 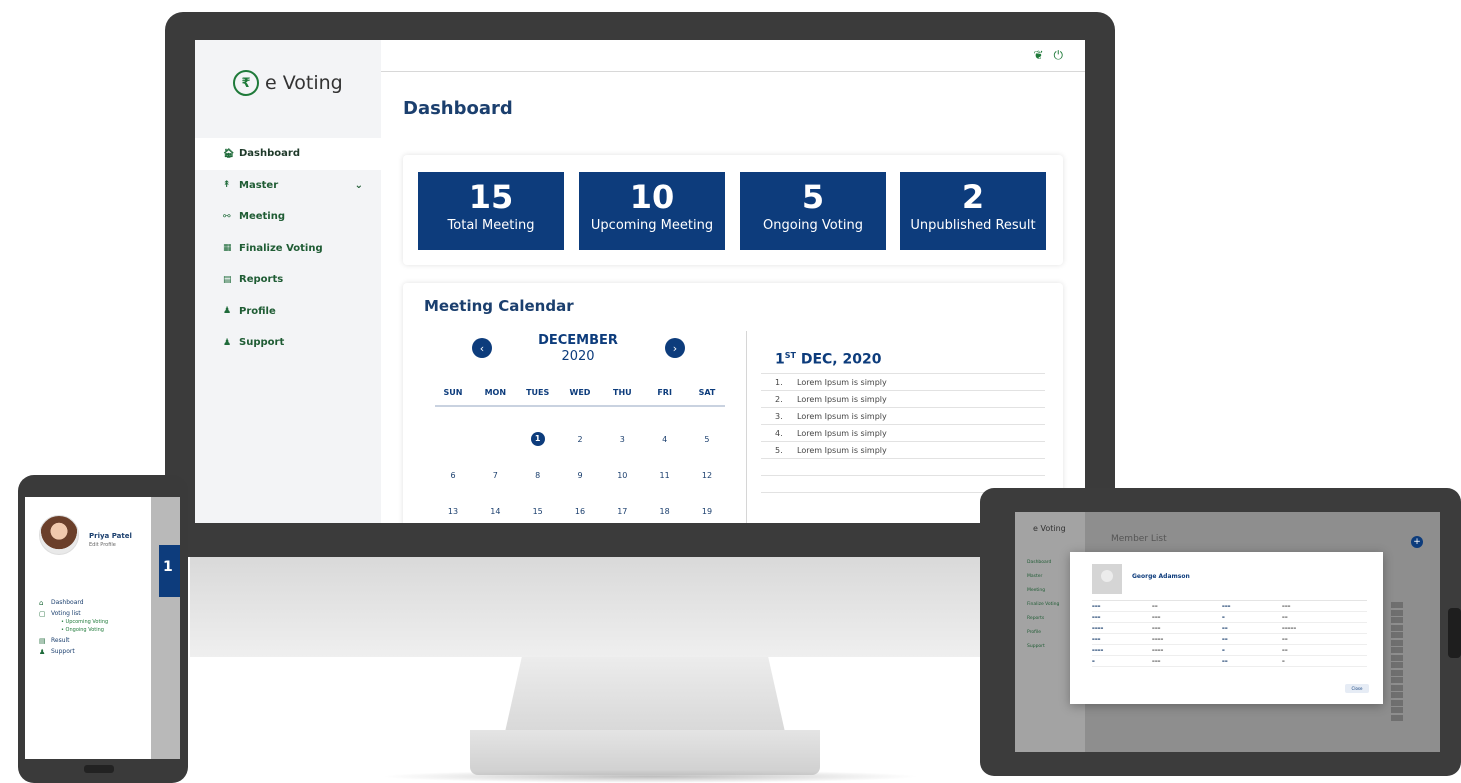 What do you see at coordinates (1043, 581) in the screenshot?
I see `tablet-nav-item: Master` at bounding box center [1043, 581].